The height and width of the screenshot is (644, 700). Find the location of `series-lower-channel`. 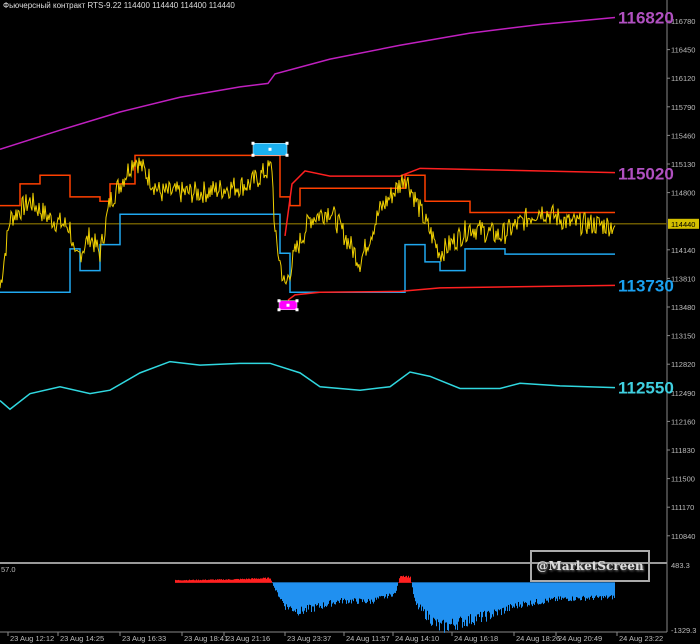

series-lower-channel is located at coordinates (451, 292).